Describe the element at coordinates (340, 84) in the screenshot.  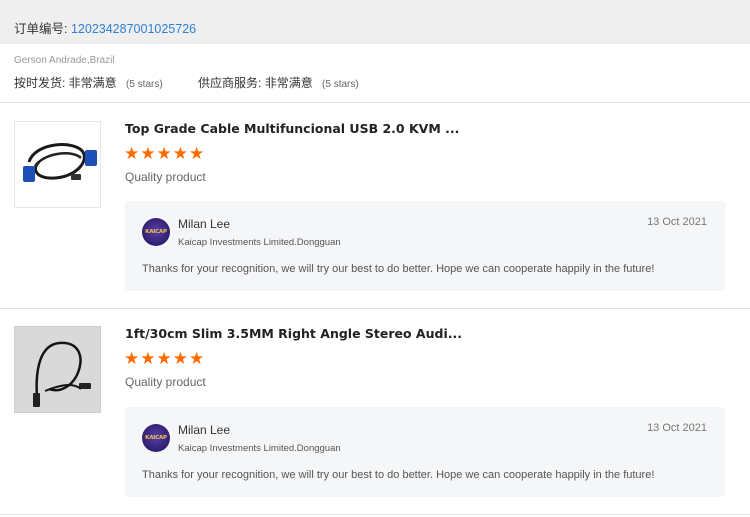
I see `service-rating-stars: (5 stars)` at that location.